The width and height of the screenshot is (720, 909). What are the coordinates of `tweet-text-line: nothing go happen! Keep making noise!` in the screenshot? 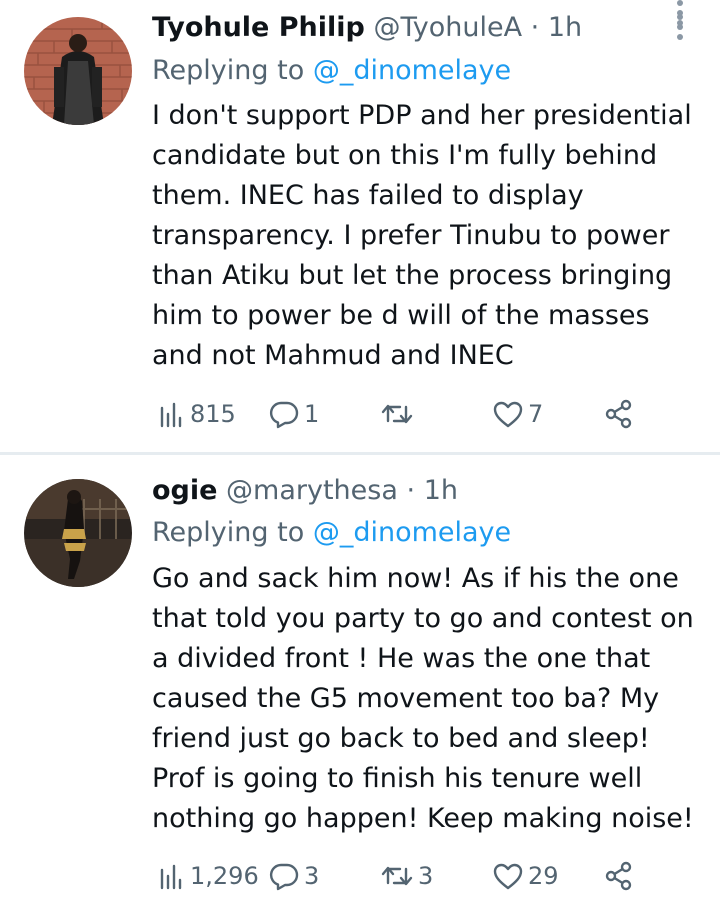 It's located at (423, 818).